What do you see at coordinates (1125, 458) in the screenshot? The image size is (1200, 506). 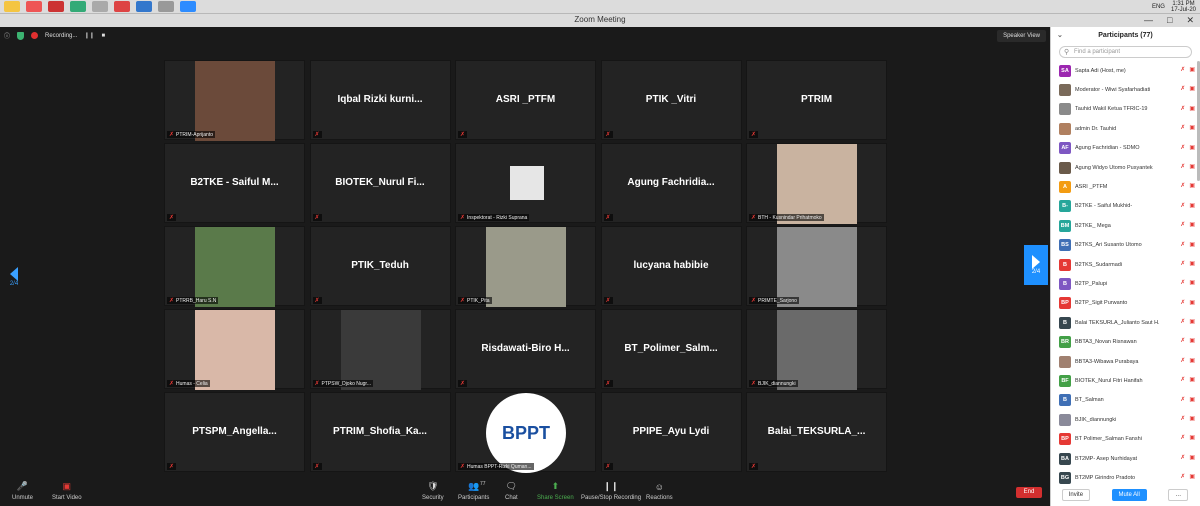 I see `participant-row: BA BT2MP- Asep Nurhidayat ✗ ▣` at bounding box center [1125, 458].